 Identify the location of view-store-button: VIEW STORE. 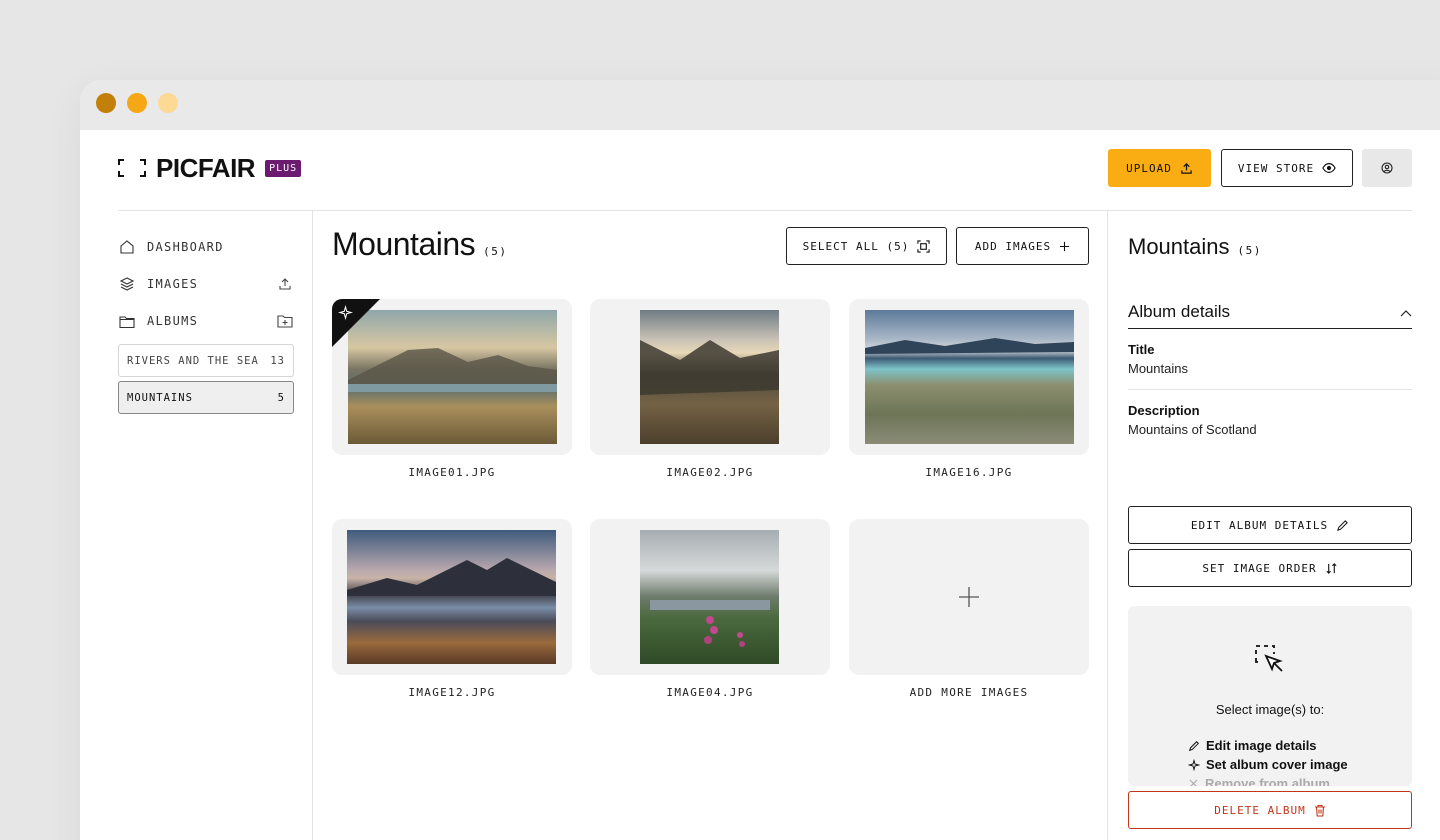
(1287, 168).